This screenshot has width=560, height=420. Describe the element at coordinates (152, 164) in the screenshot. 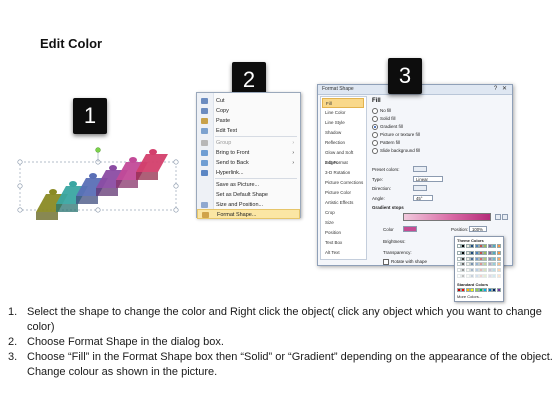

I see `puzzle-piece` at that location.